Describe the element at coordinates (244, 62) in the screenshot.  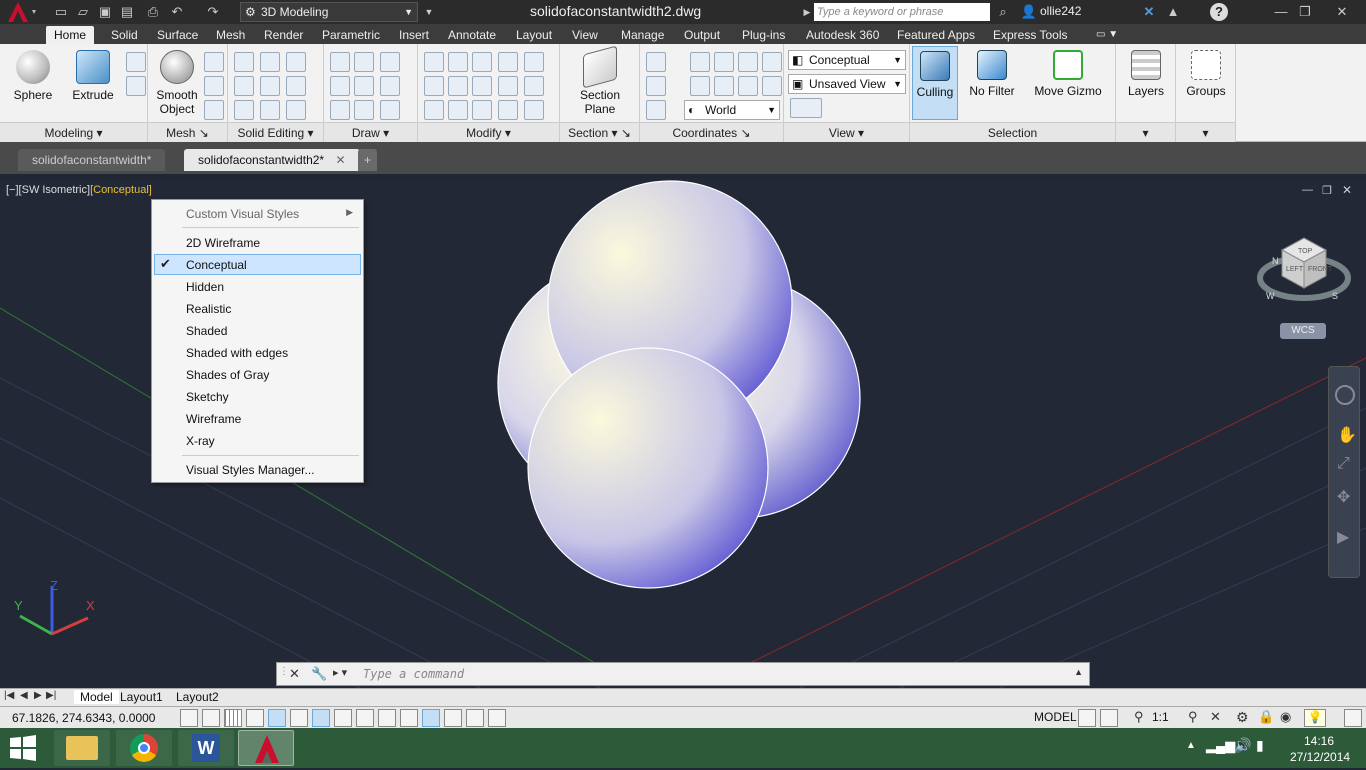
I see `union-icon` at that location.